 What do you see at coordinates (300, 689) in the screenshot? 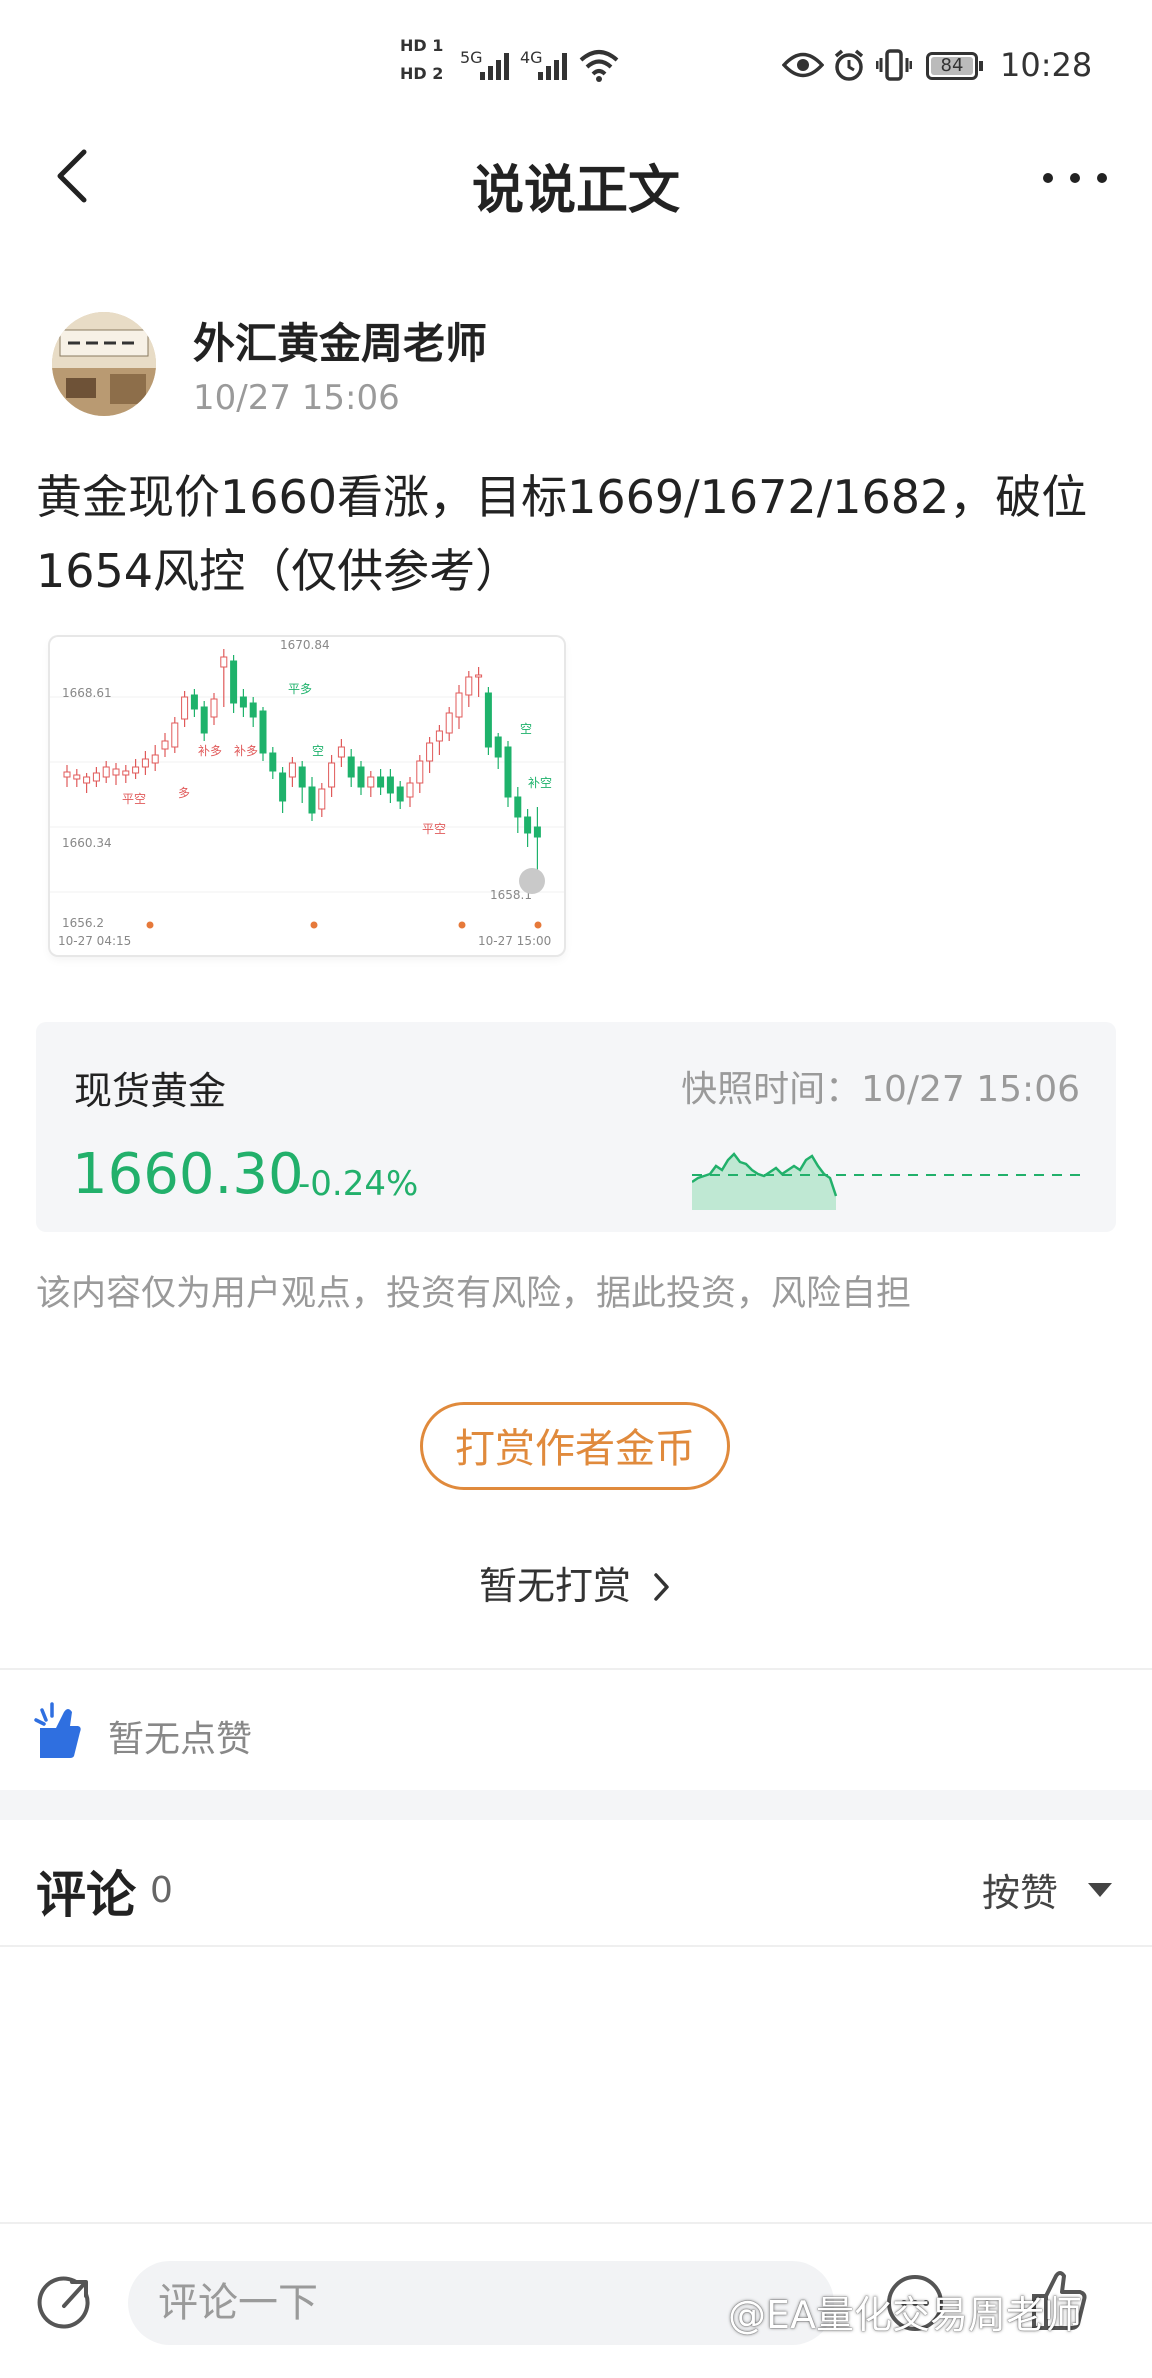
I see `chart-annotation: 平多` at bounding box center [300, 689].